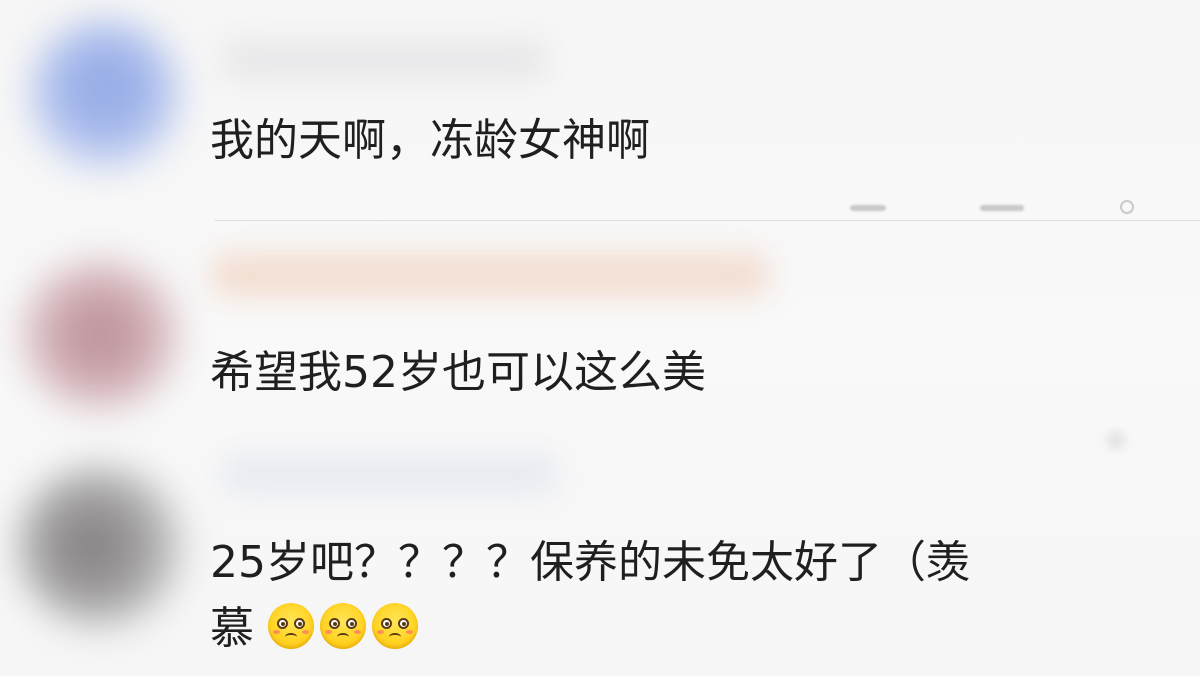  I want to click on like-action-blurred, so click(1002, 208).